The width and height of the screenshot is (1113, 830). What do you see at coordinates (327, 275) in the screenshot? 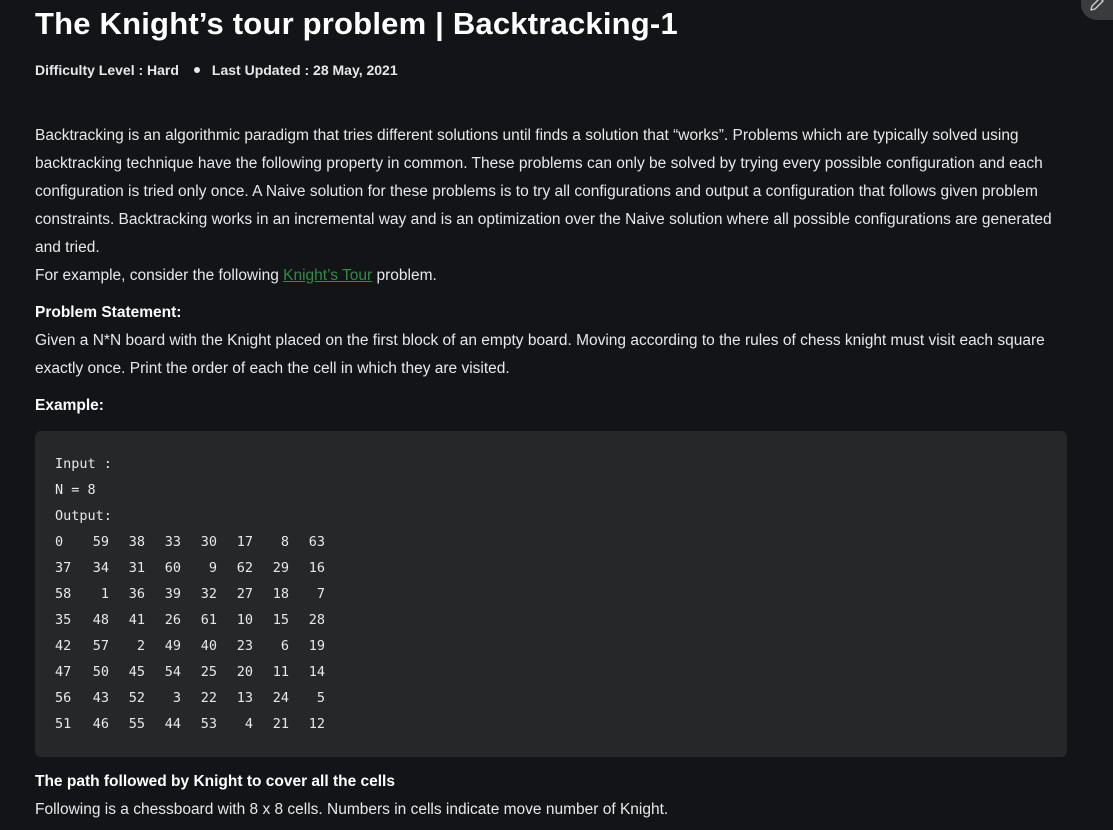
I see `knights-tour-link: Knight’s Tour` at bounding box center [327, 275].